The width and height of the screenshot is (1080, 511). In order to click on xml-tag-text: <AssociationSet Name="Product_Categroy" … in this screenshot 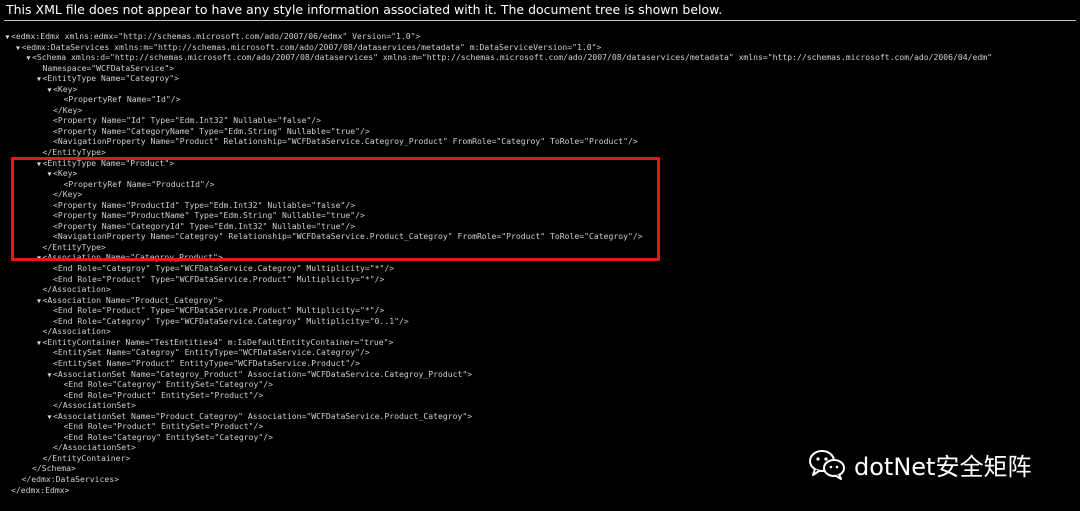, I will do `click(263, 415)`.